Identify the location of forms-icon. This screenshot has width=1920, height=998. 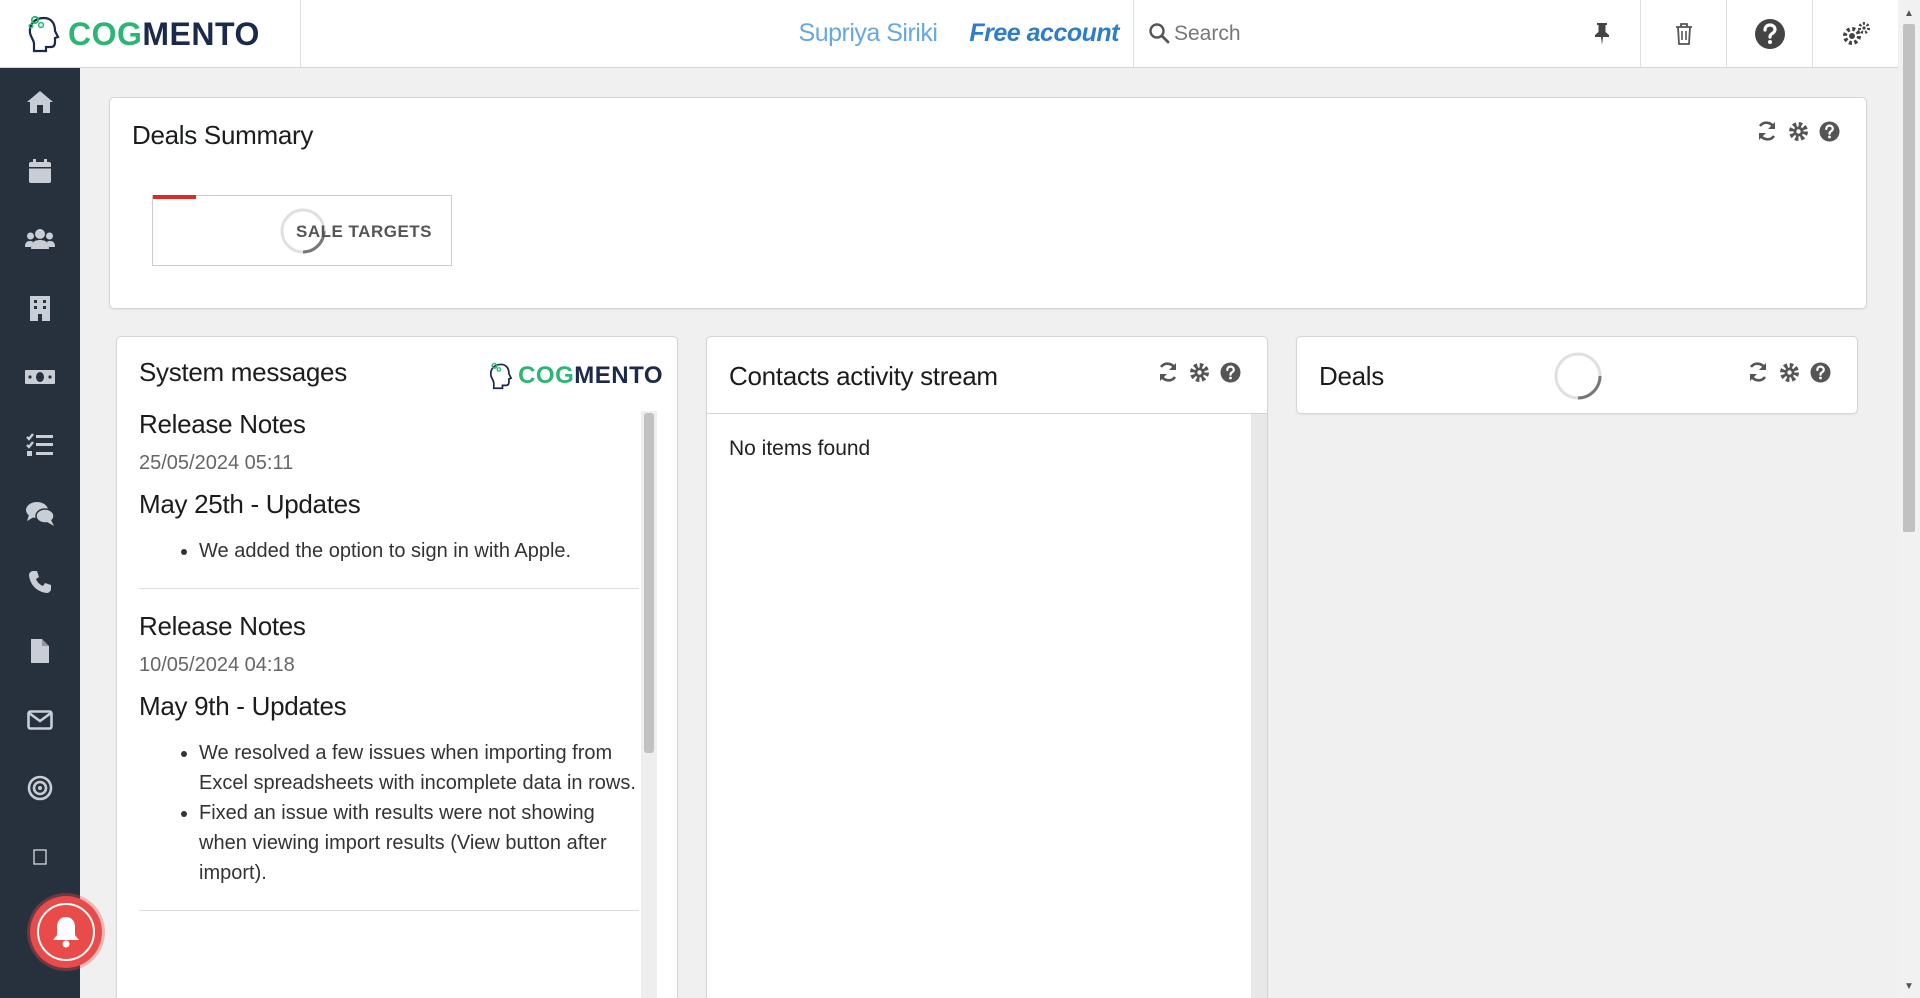
(40, 857).